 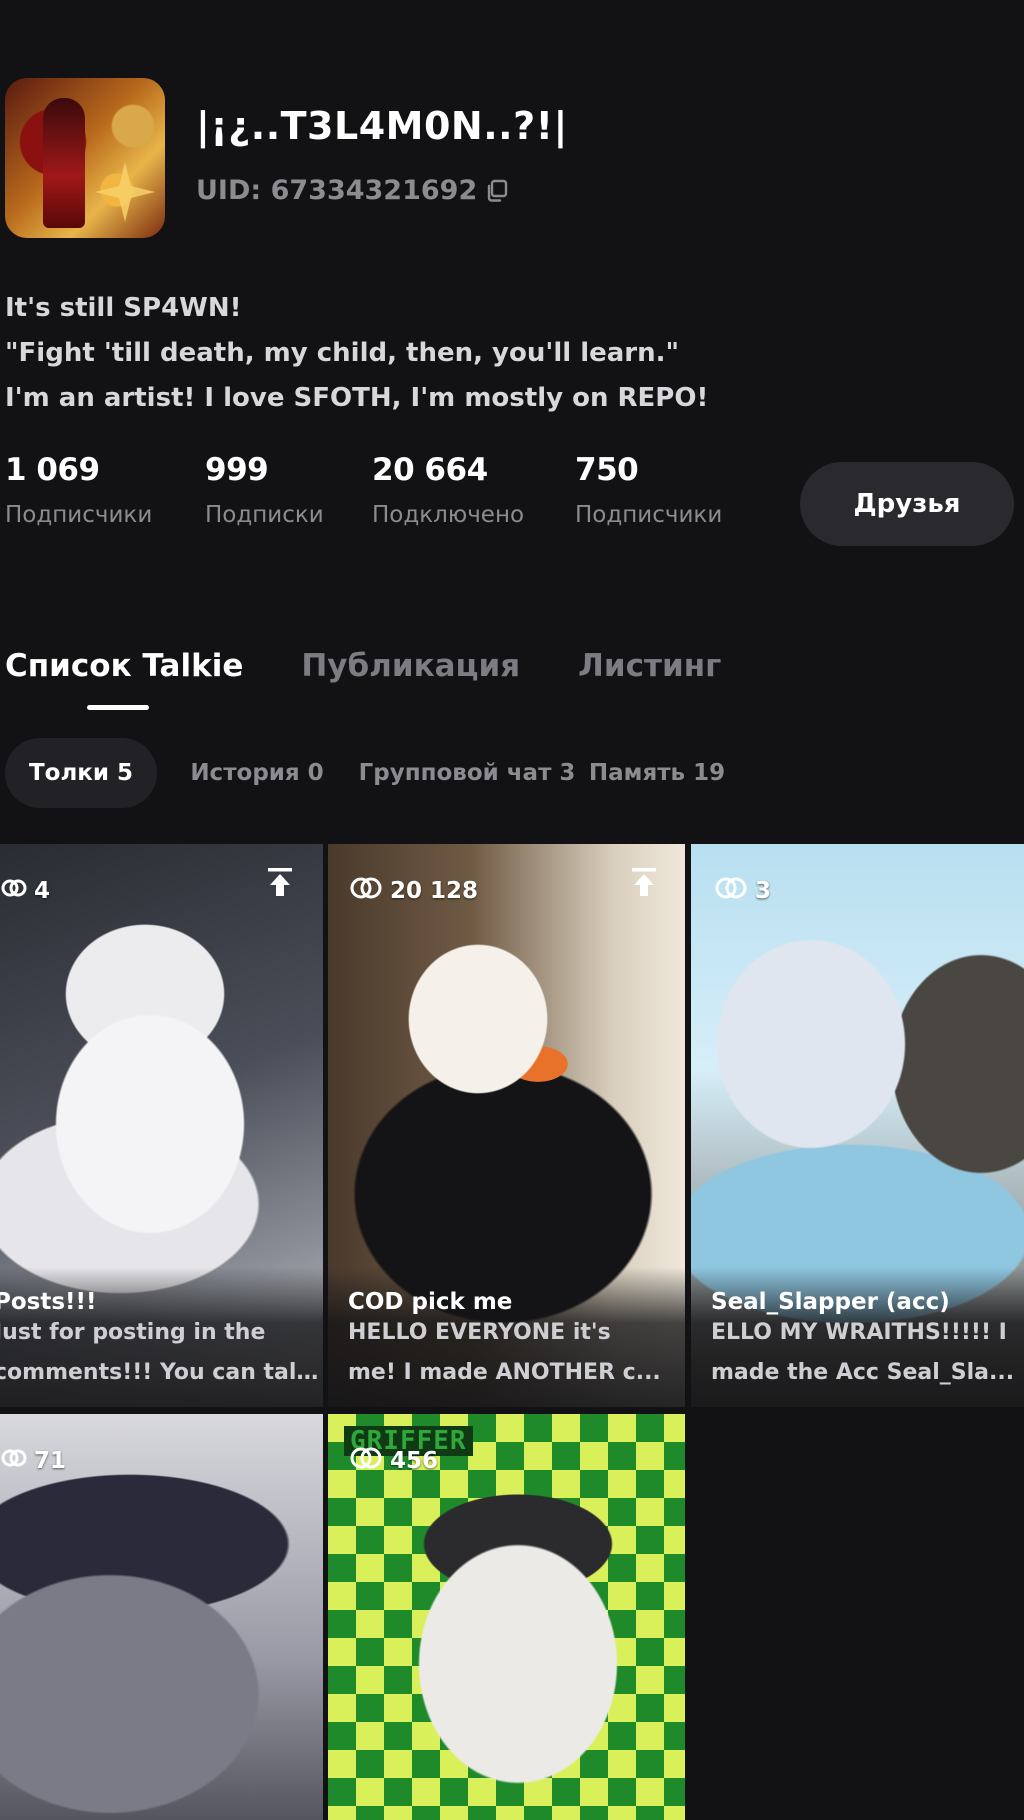 What do you see at coordinates (830, 1302) in the screenshot?
I see `card-title: Seal_Slapper (acc)` at bounding box center [830, 1302].